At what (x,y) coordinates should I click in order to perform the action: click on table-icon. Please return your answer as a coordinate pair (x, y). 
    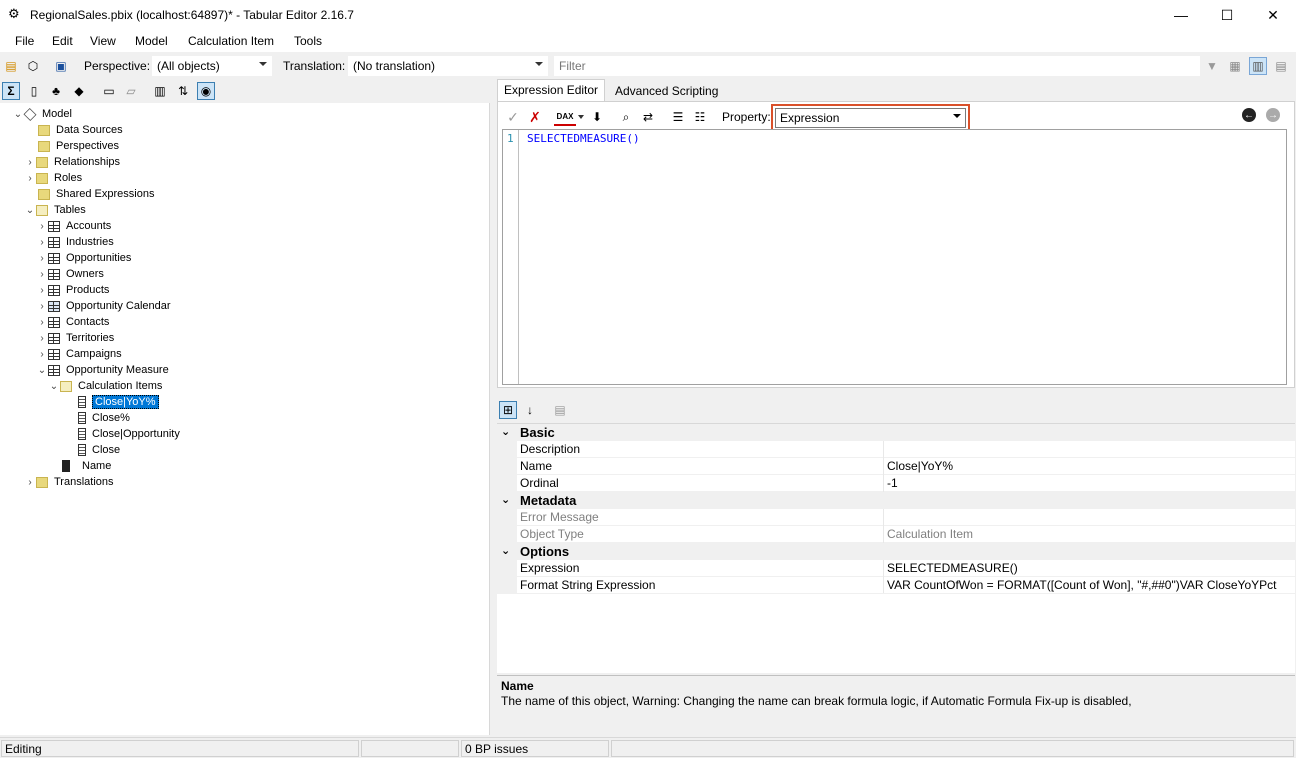
    Looking at the image, I should click on (54, 290).